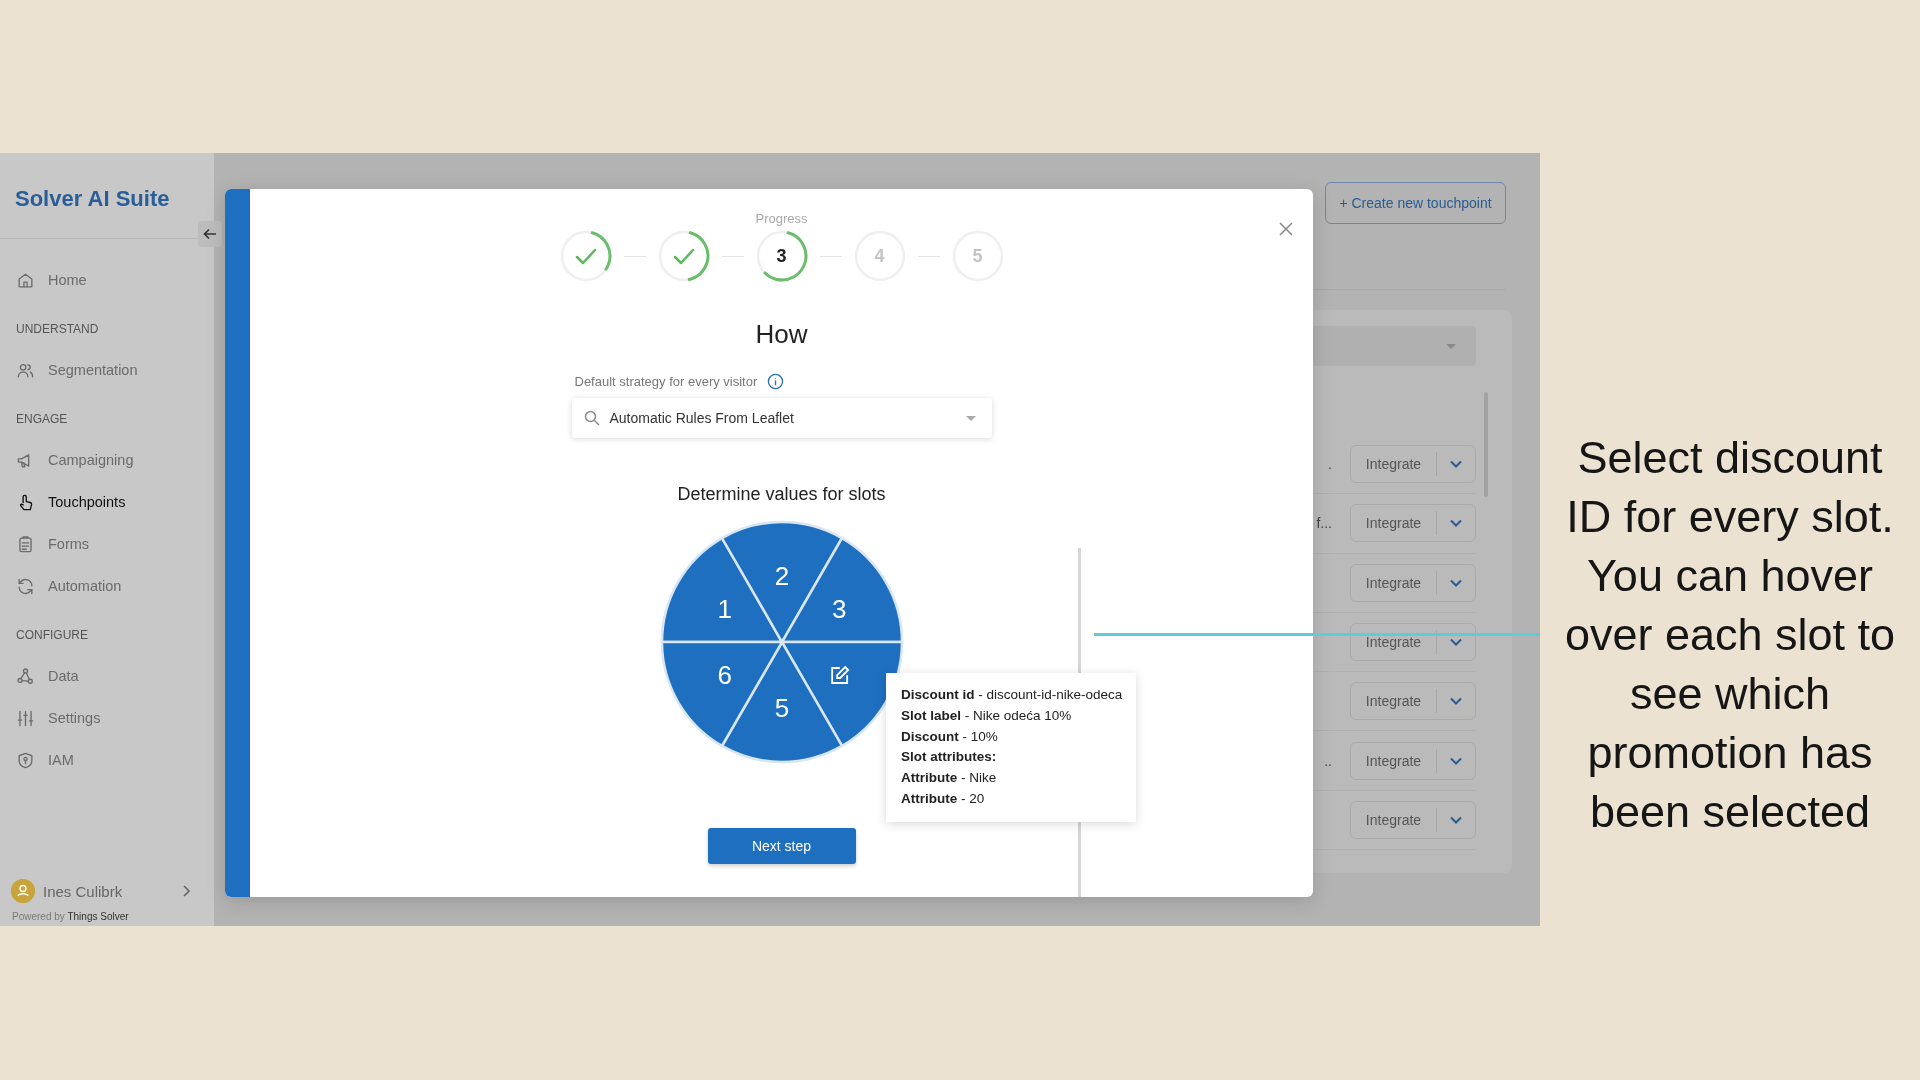 The image size is (1920, 1080). Describe the element at coordinates (591, 418) in the screenshot. I see `search-icon` at that location.